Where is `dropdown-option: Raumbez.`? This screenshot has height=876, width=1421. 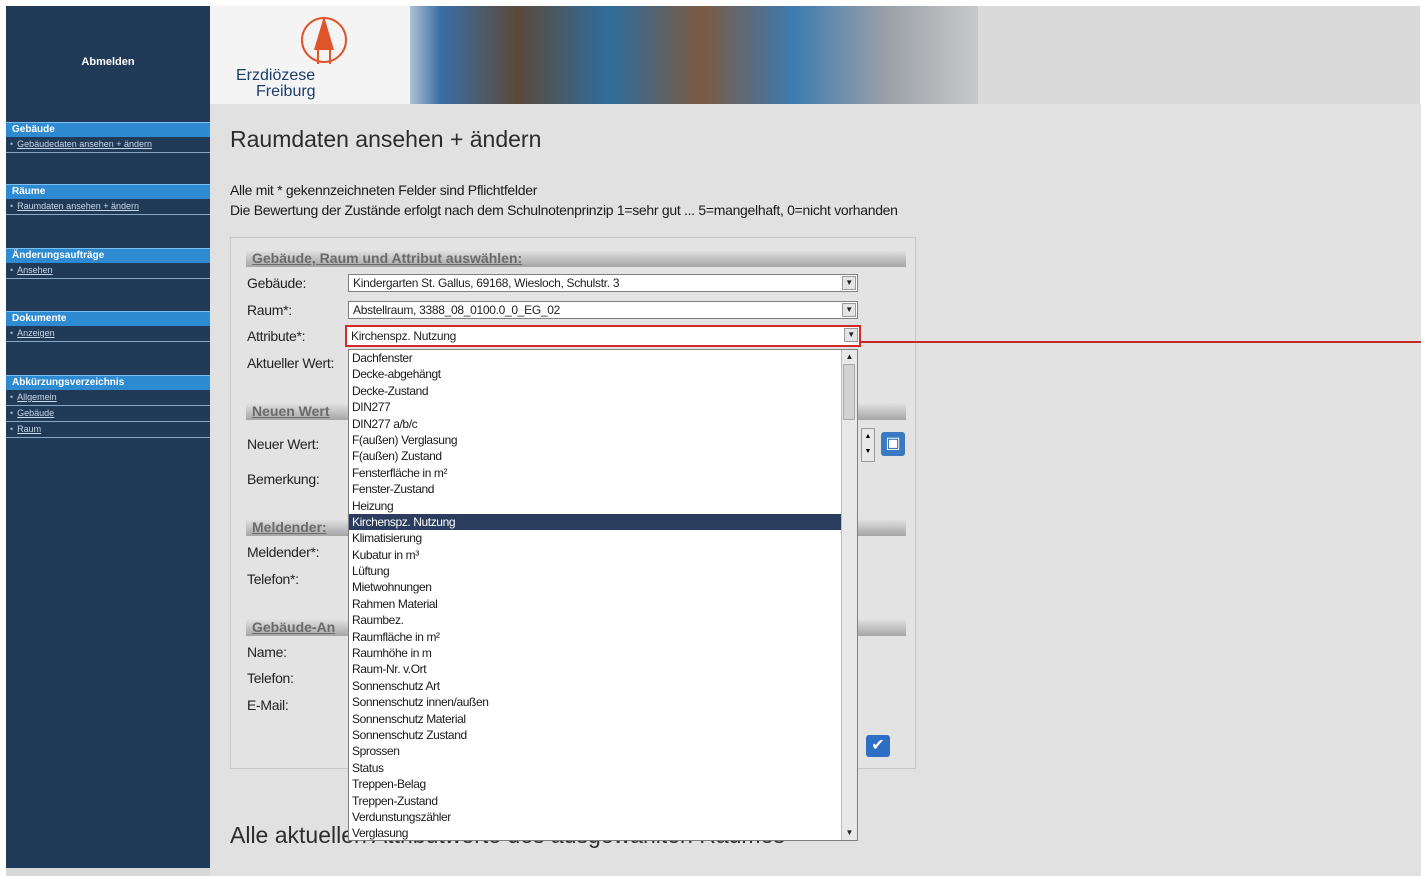
dropdown-option: Raumbez. is located at coordinates (595, 620).